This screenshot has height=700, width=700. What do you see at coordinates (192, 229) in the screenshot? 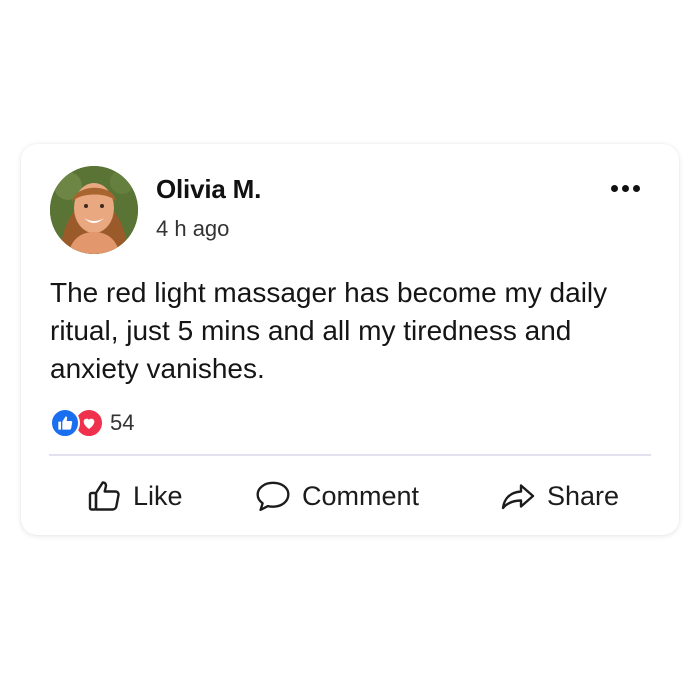
I see `post-timestamp: 4 h ago` at bounding box center [192, 229].